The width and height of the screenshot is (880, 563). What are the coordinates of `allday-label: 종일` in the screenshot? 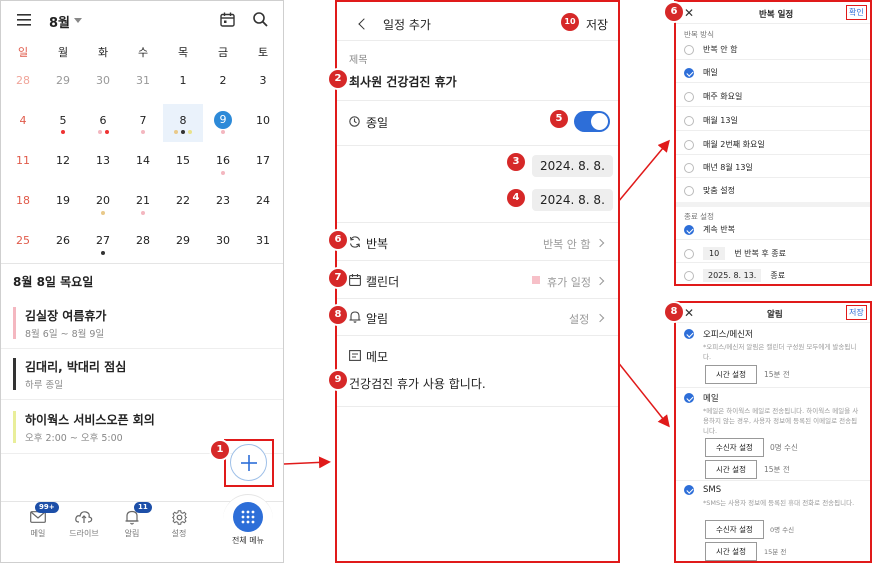 It's located at (377, 123).